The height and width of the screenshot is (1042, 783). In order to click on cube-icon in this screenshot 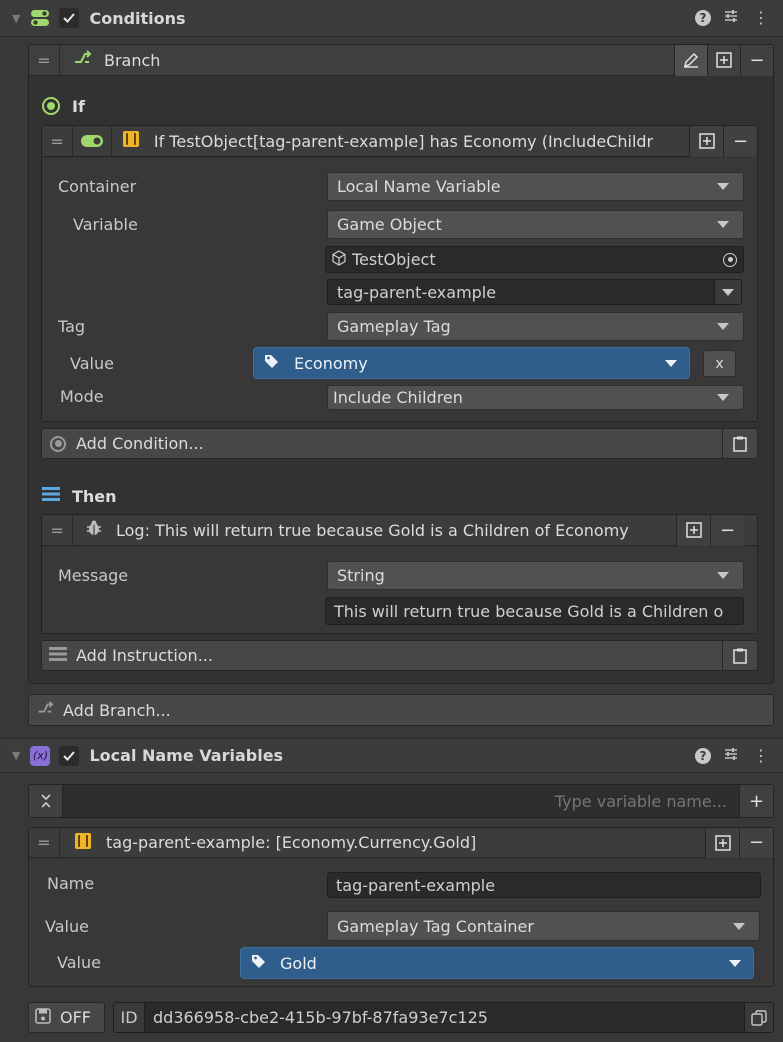, I will do `click(339, 259)`.